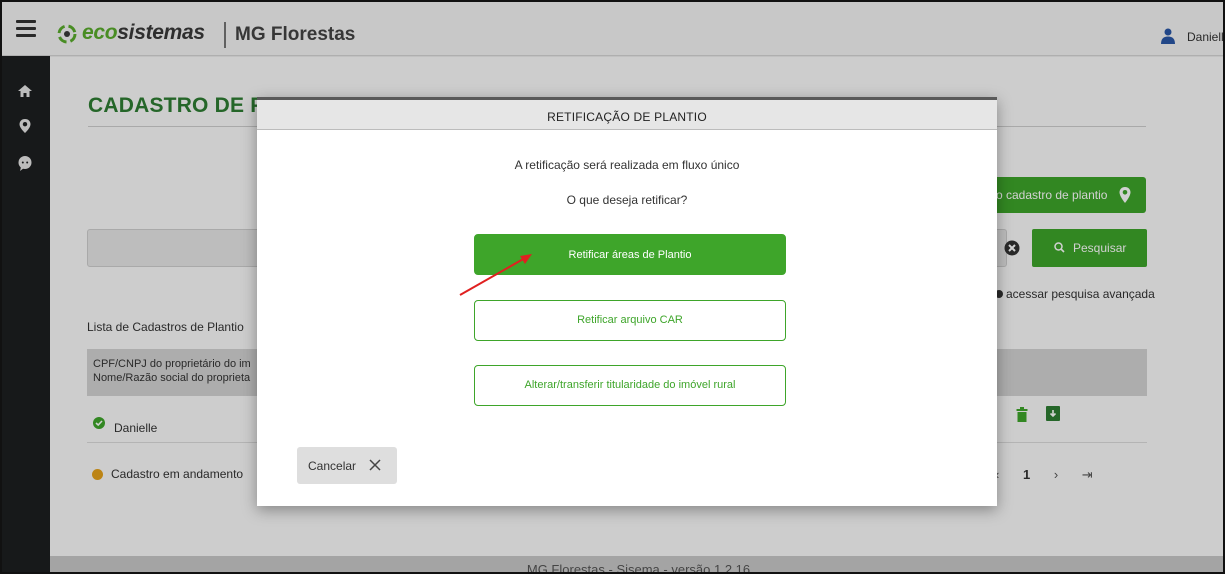 The height and width of the screenshot is (574, 1225). What do you see at coordinates (332, 466) in the screenshot?
I see `cancel-button-label: Cancelar` at bounding box center [332, 466].